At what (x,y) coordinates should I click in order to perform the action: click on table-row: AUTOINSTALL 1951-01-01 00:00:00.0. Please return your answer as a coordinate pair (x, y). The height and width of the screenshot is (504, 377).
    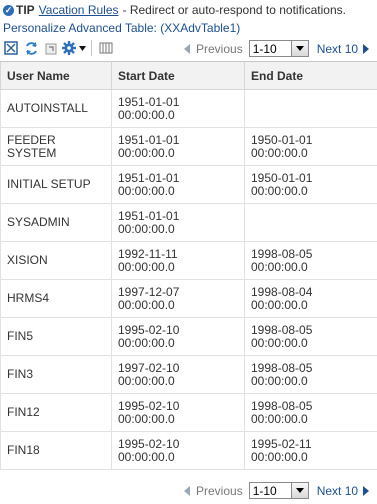
    Looking at the image, I should click on (188, 108).